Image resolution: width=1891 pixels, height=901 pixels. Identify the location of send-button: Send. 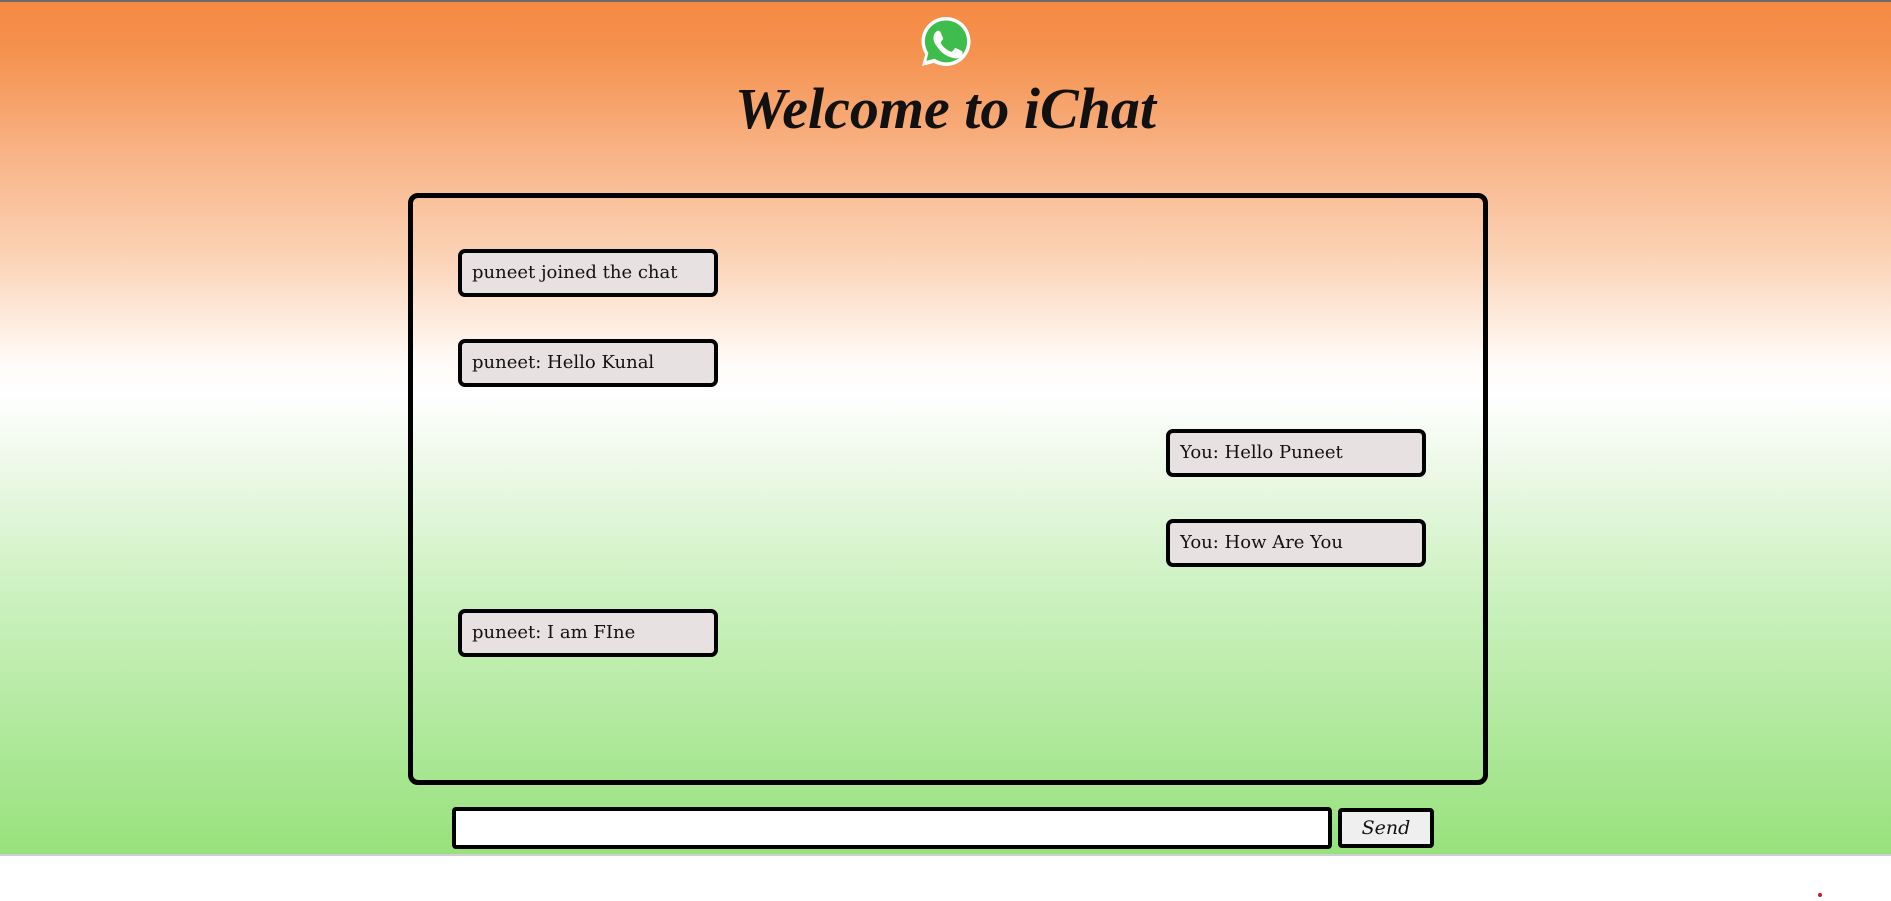
(1386, 828).